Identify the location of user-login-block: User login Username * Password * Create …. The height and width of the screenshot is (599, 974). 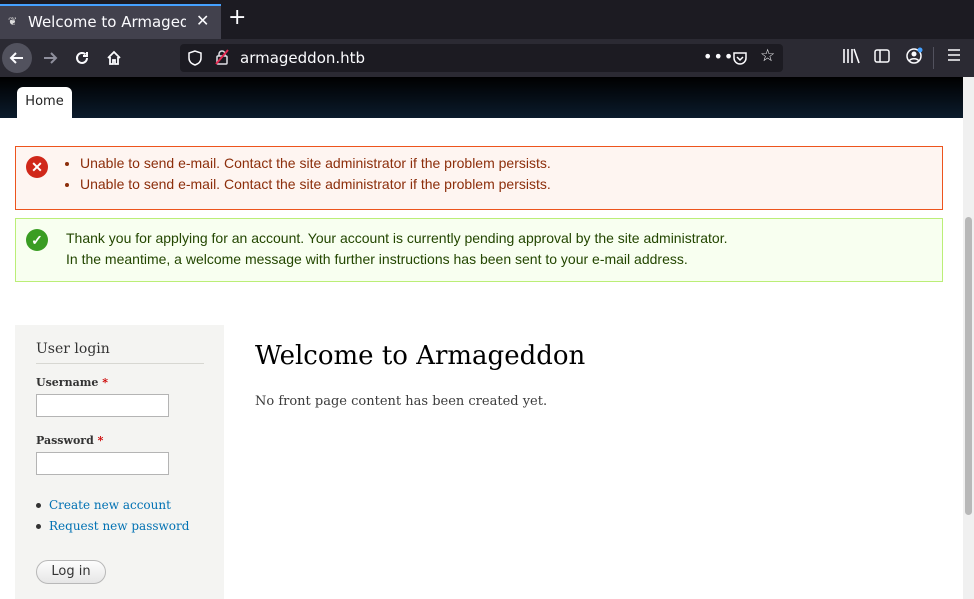
(119, 462).